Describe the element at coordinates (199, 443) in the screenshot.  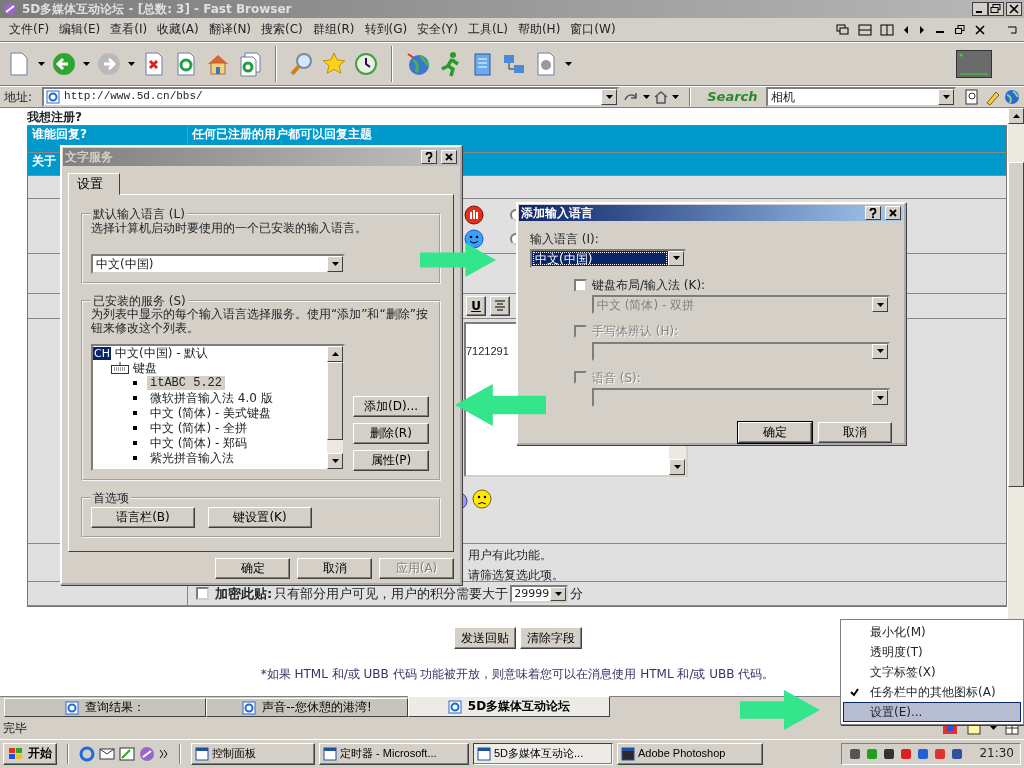
I see `tree-item: 中文 (简体) - 郑码` at that location.